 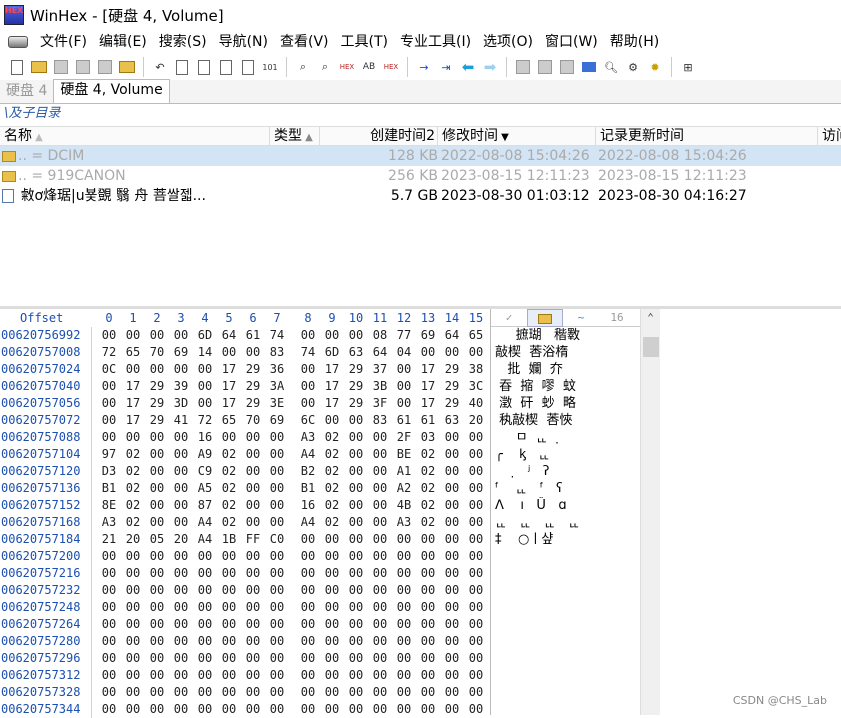 What do you see at coordinates (123, 42) in the screenshot?
I see `menu-edit: 编辑(E)` at bounding box center [123, 42].